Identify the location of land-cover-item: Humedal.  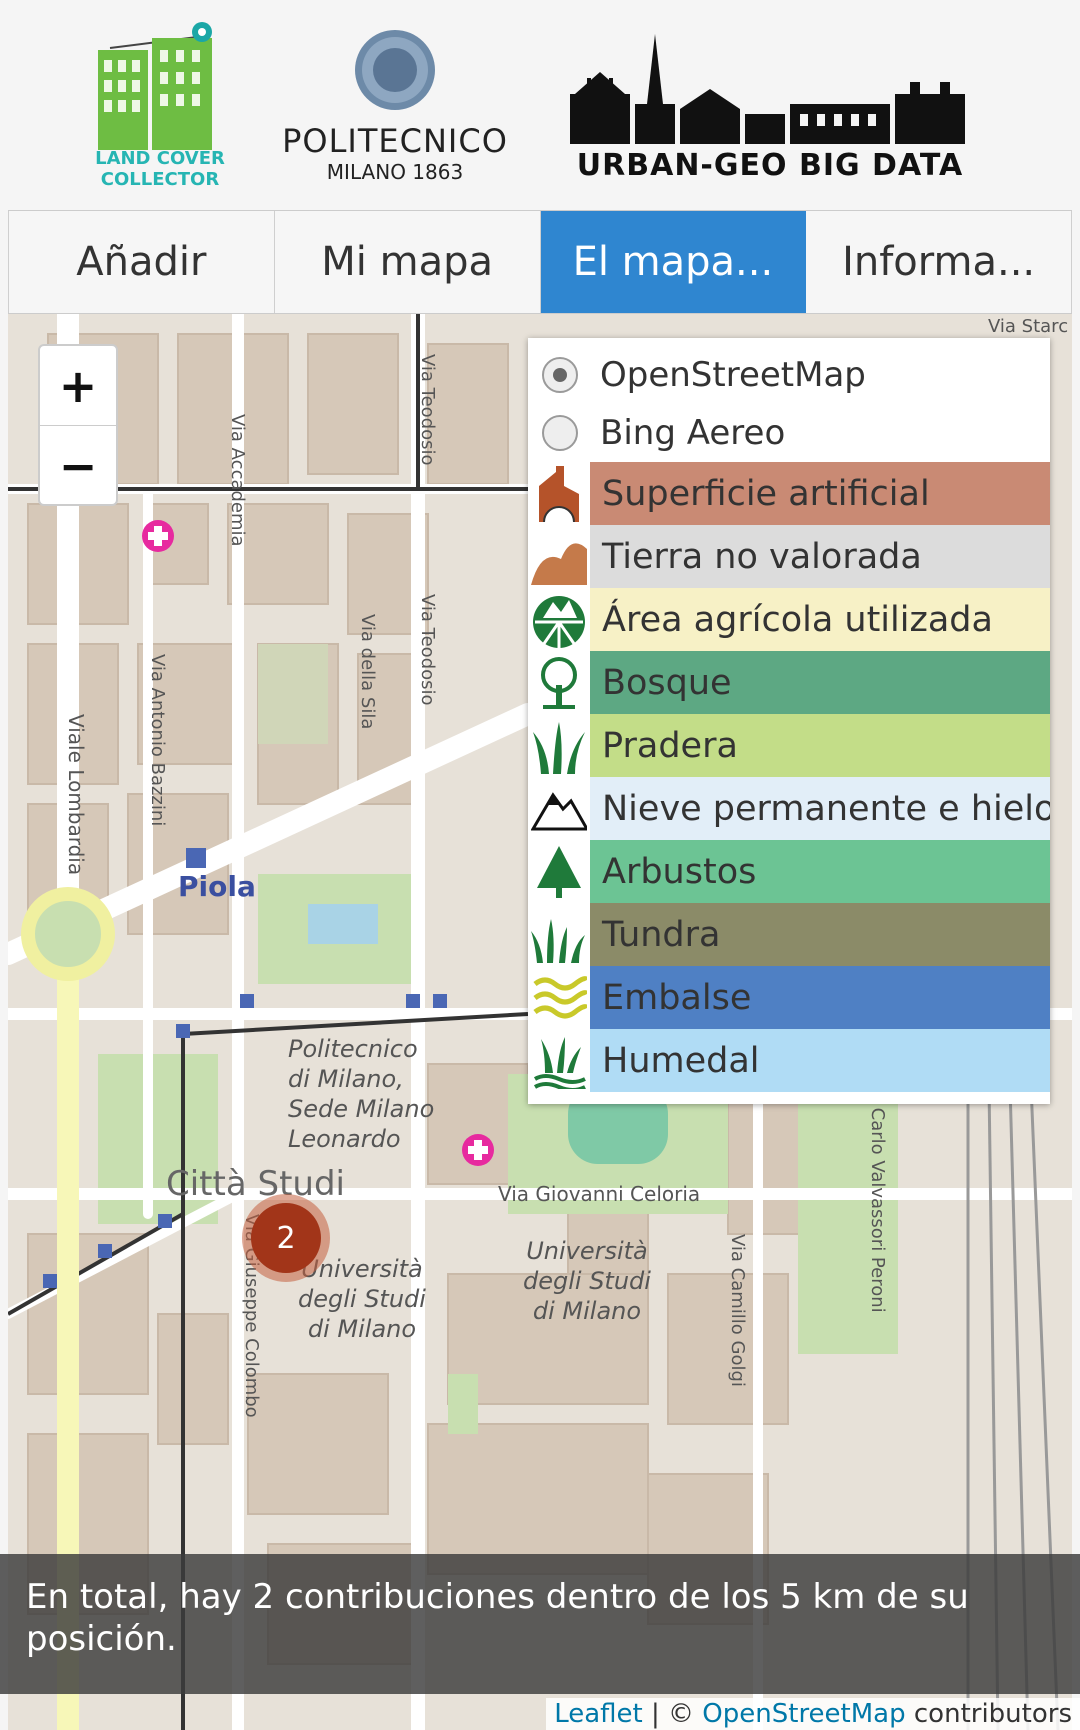
(789, 1060).